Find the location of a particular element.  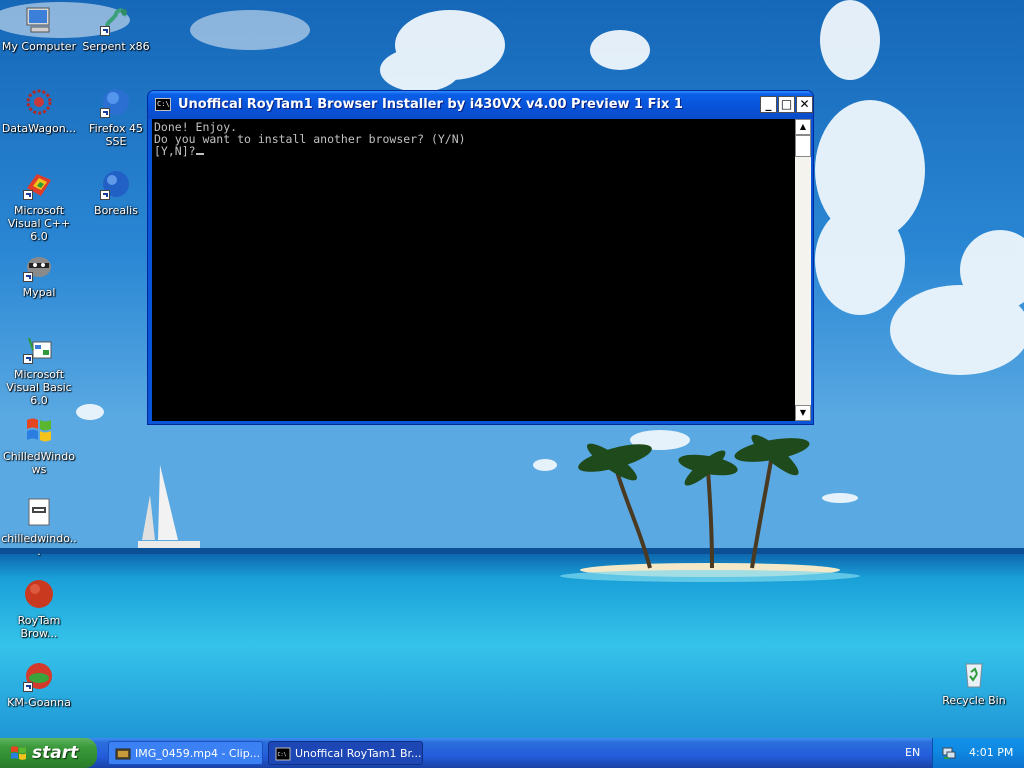

start-button: start is located at coordinates (48, 753).